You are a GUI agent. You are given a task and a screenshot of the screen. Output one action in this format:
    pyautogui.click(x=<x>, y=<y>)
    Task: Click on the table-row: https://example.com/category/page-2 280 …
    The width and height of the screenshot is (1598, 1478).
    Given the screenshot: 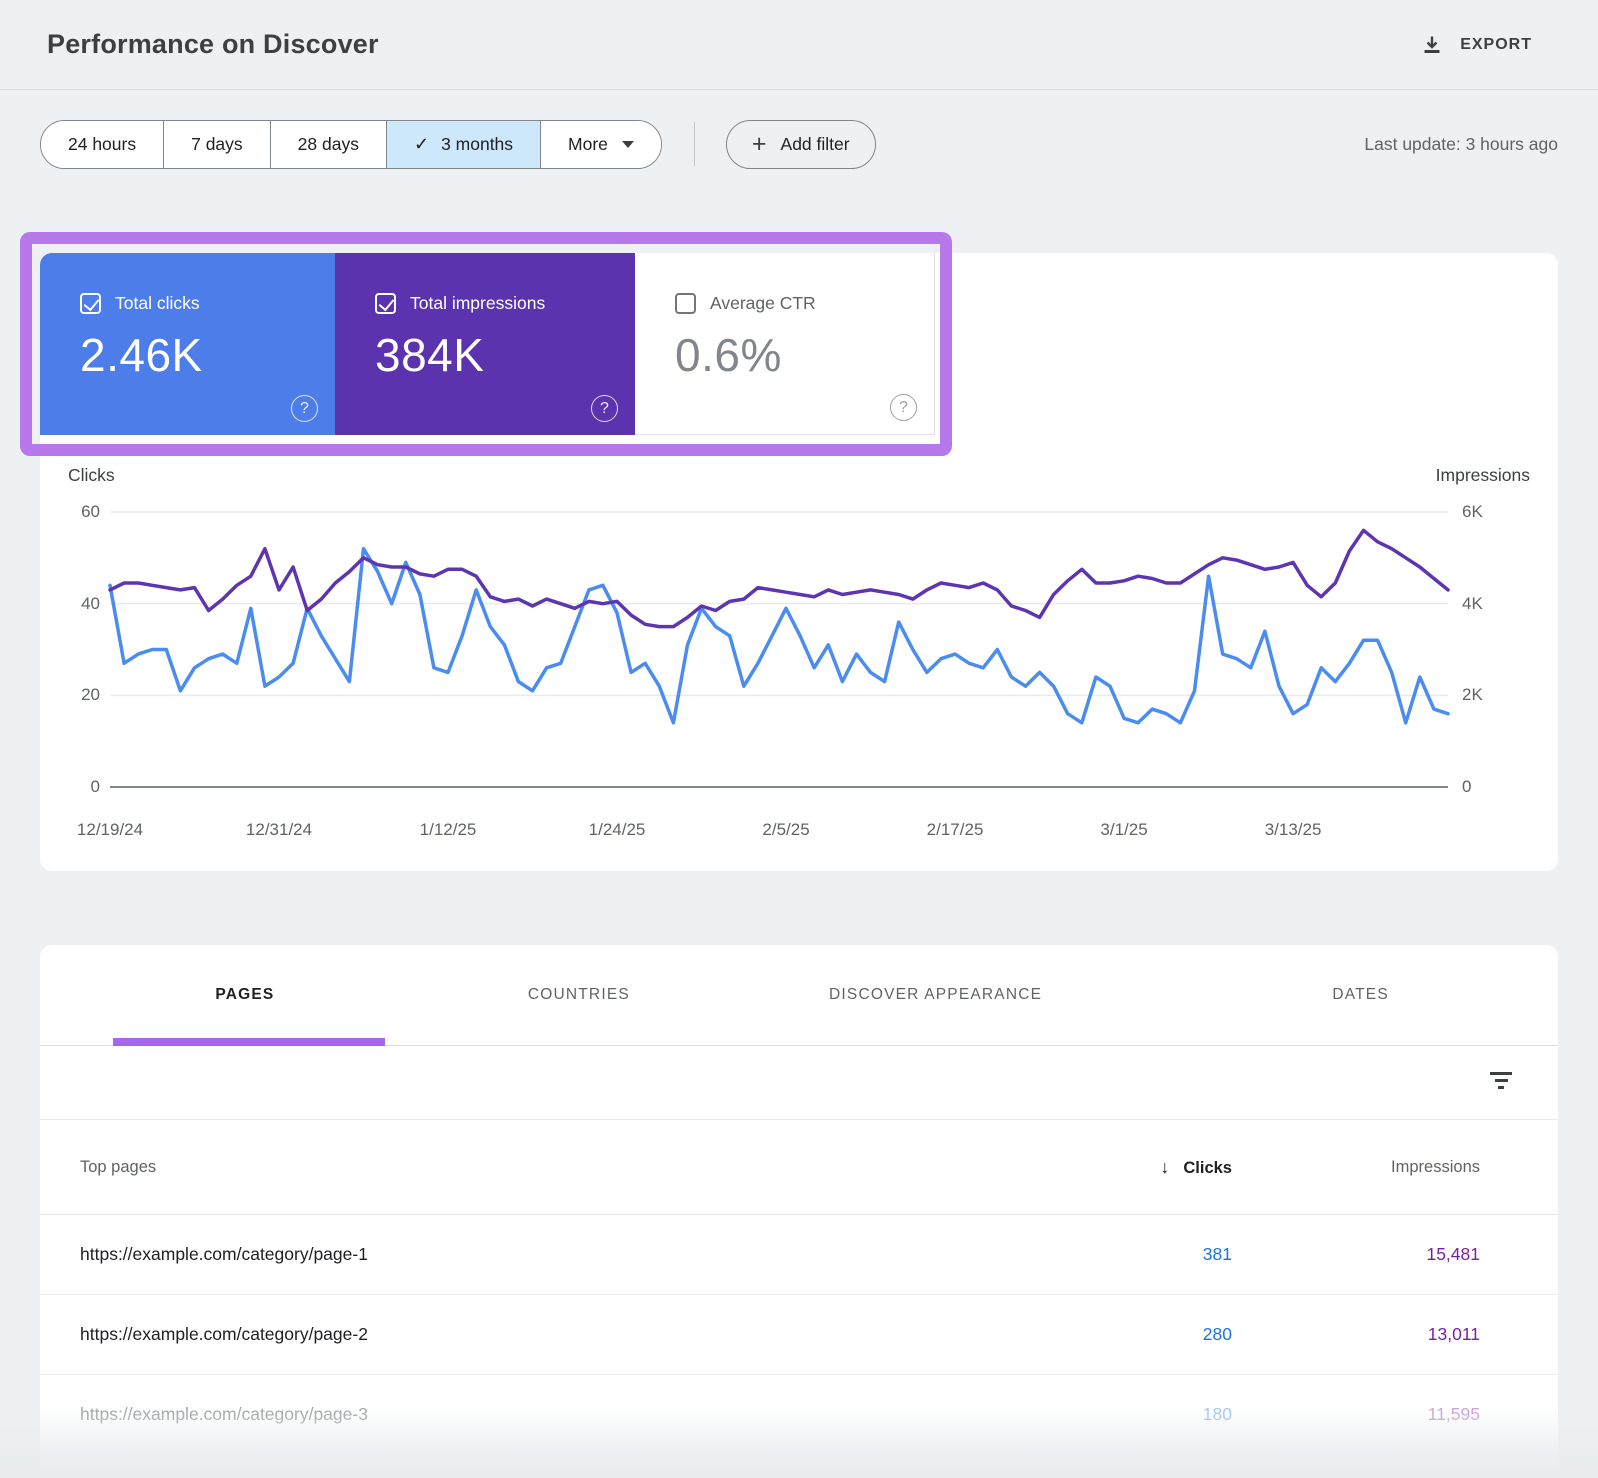 What is the action you would take?
    pyautogui.click(x=799, y=1335)
    